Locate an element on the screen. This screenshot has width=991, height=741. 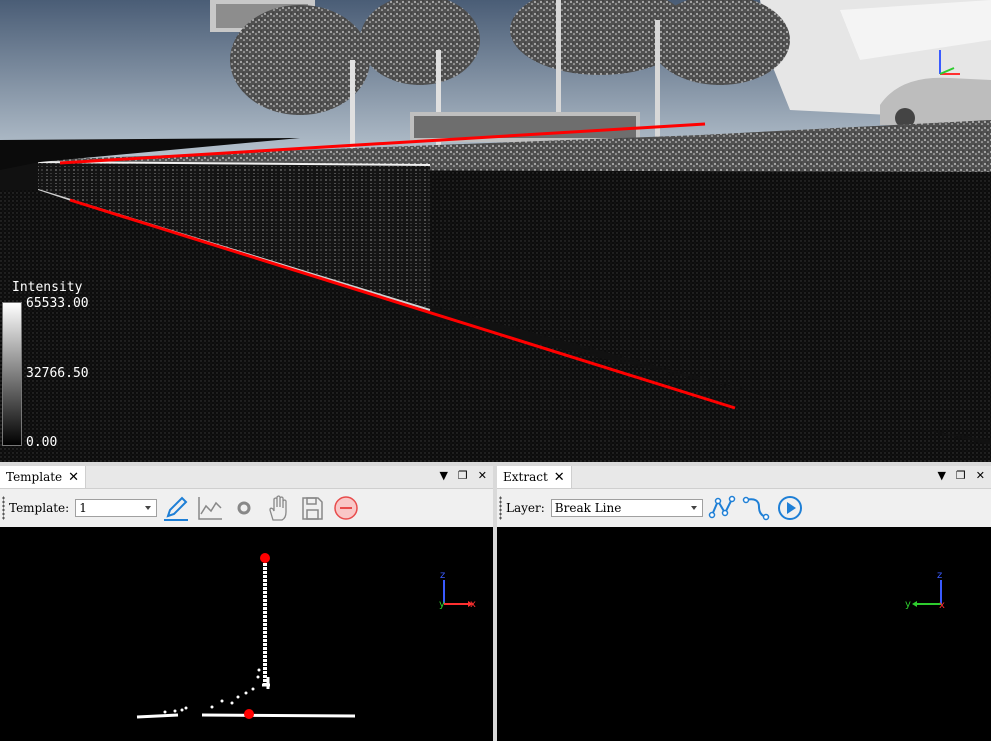
profile-chart-icon is located at coordinates (210, 508).